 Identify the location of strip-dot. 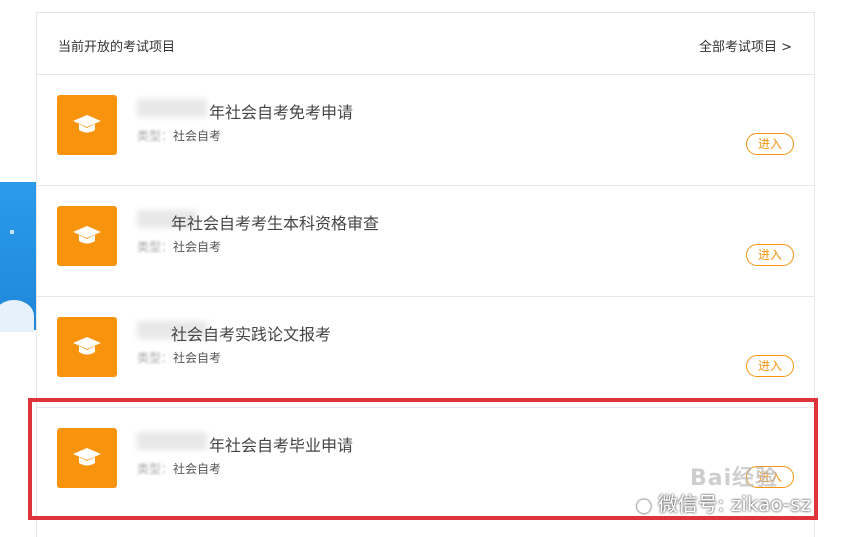
(12, 232).